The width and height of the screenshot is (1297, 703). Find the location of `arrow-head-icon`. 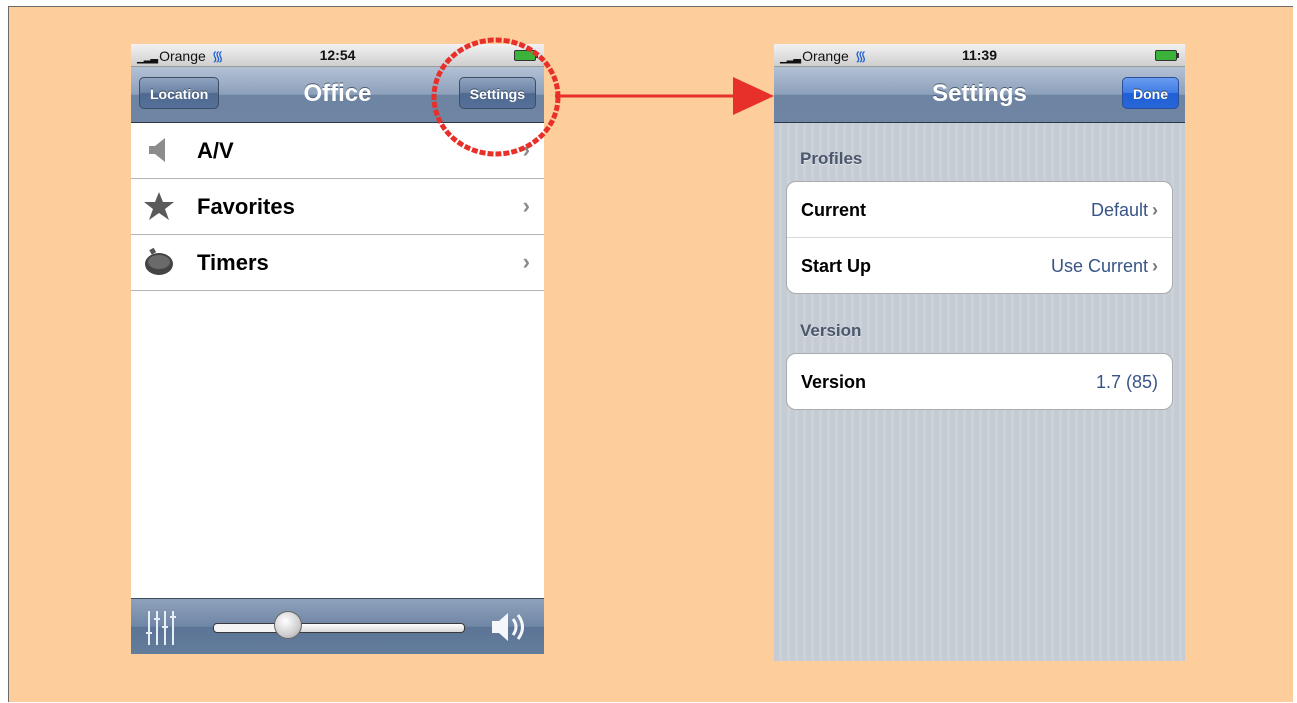

arrow-head-icon is located at coordinates (753, 96).